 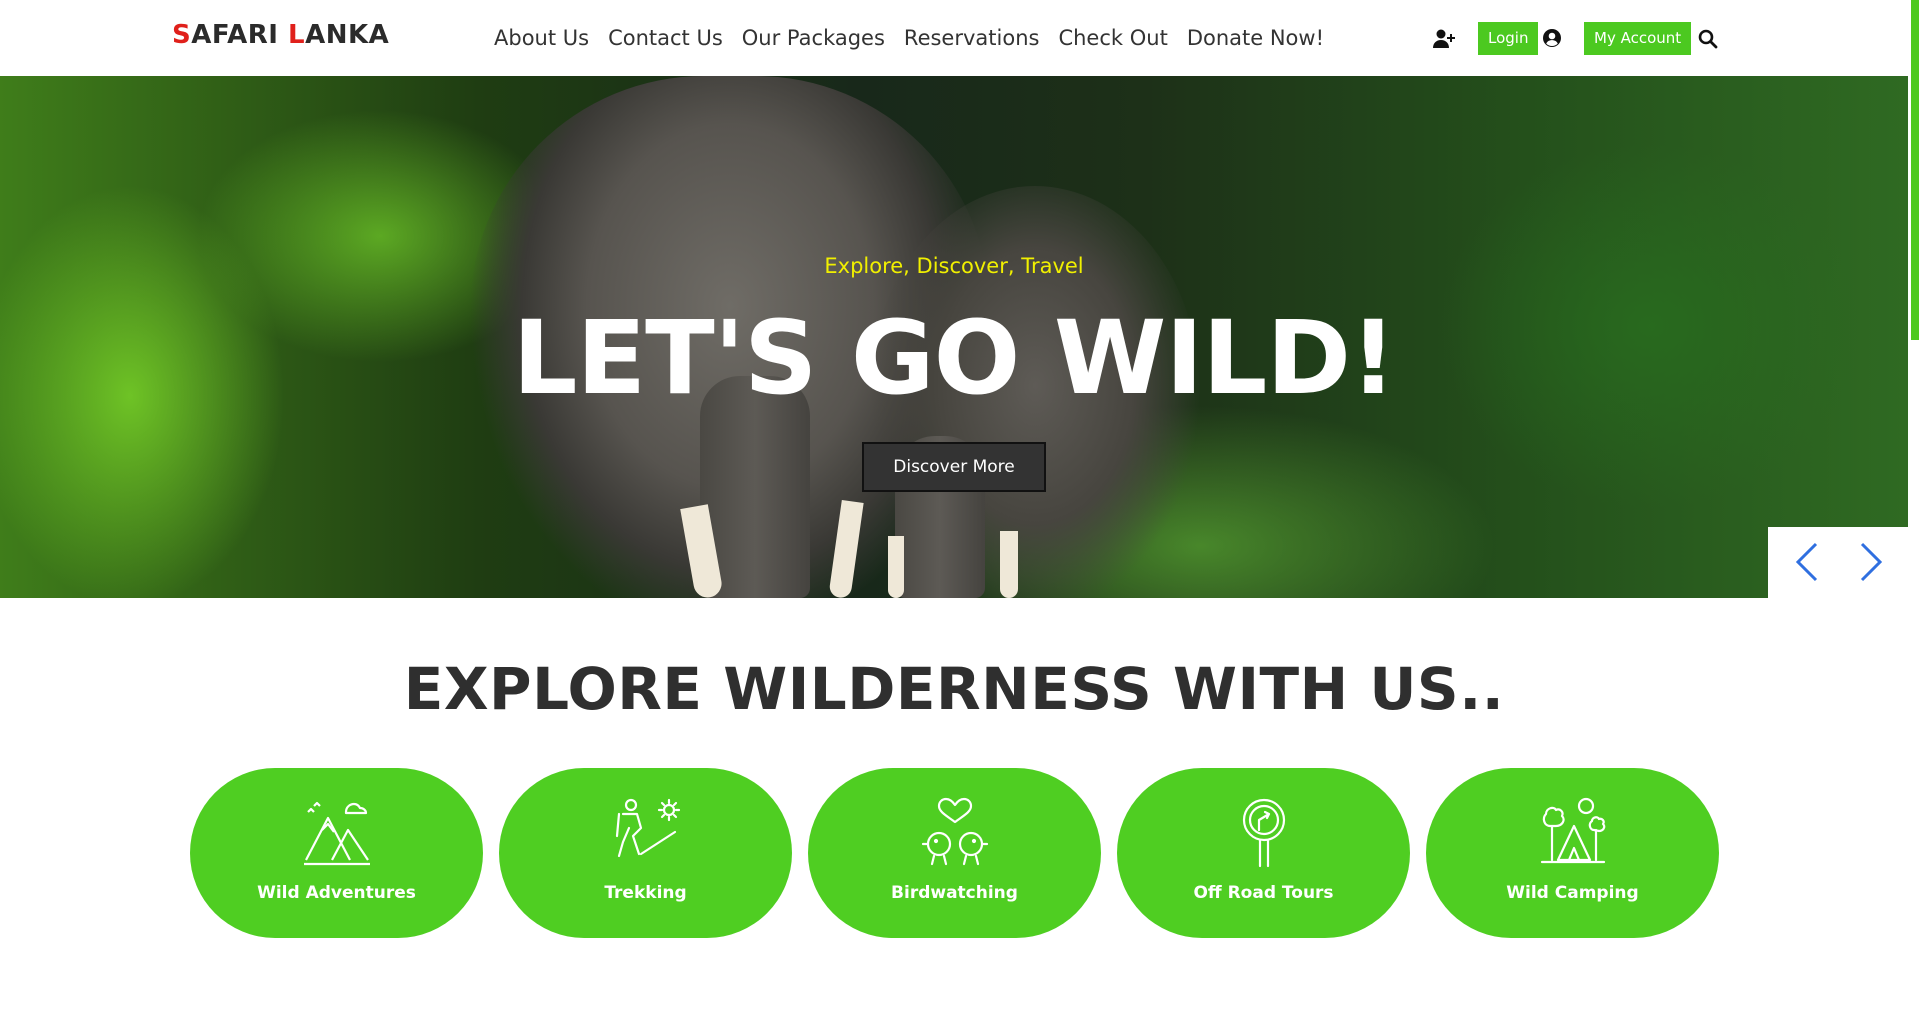 What do you see at coordinates (954, 266) in the screenshot?
I see `hero-subtitle: Explore, Discover, Travel` at bounding box center [954, 266].